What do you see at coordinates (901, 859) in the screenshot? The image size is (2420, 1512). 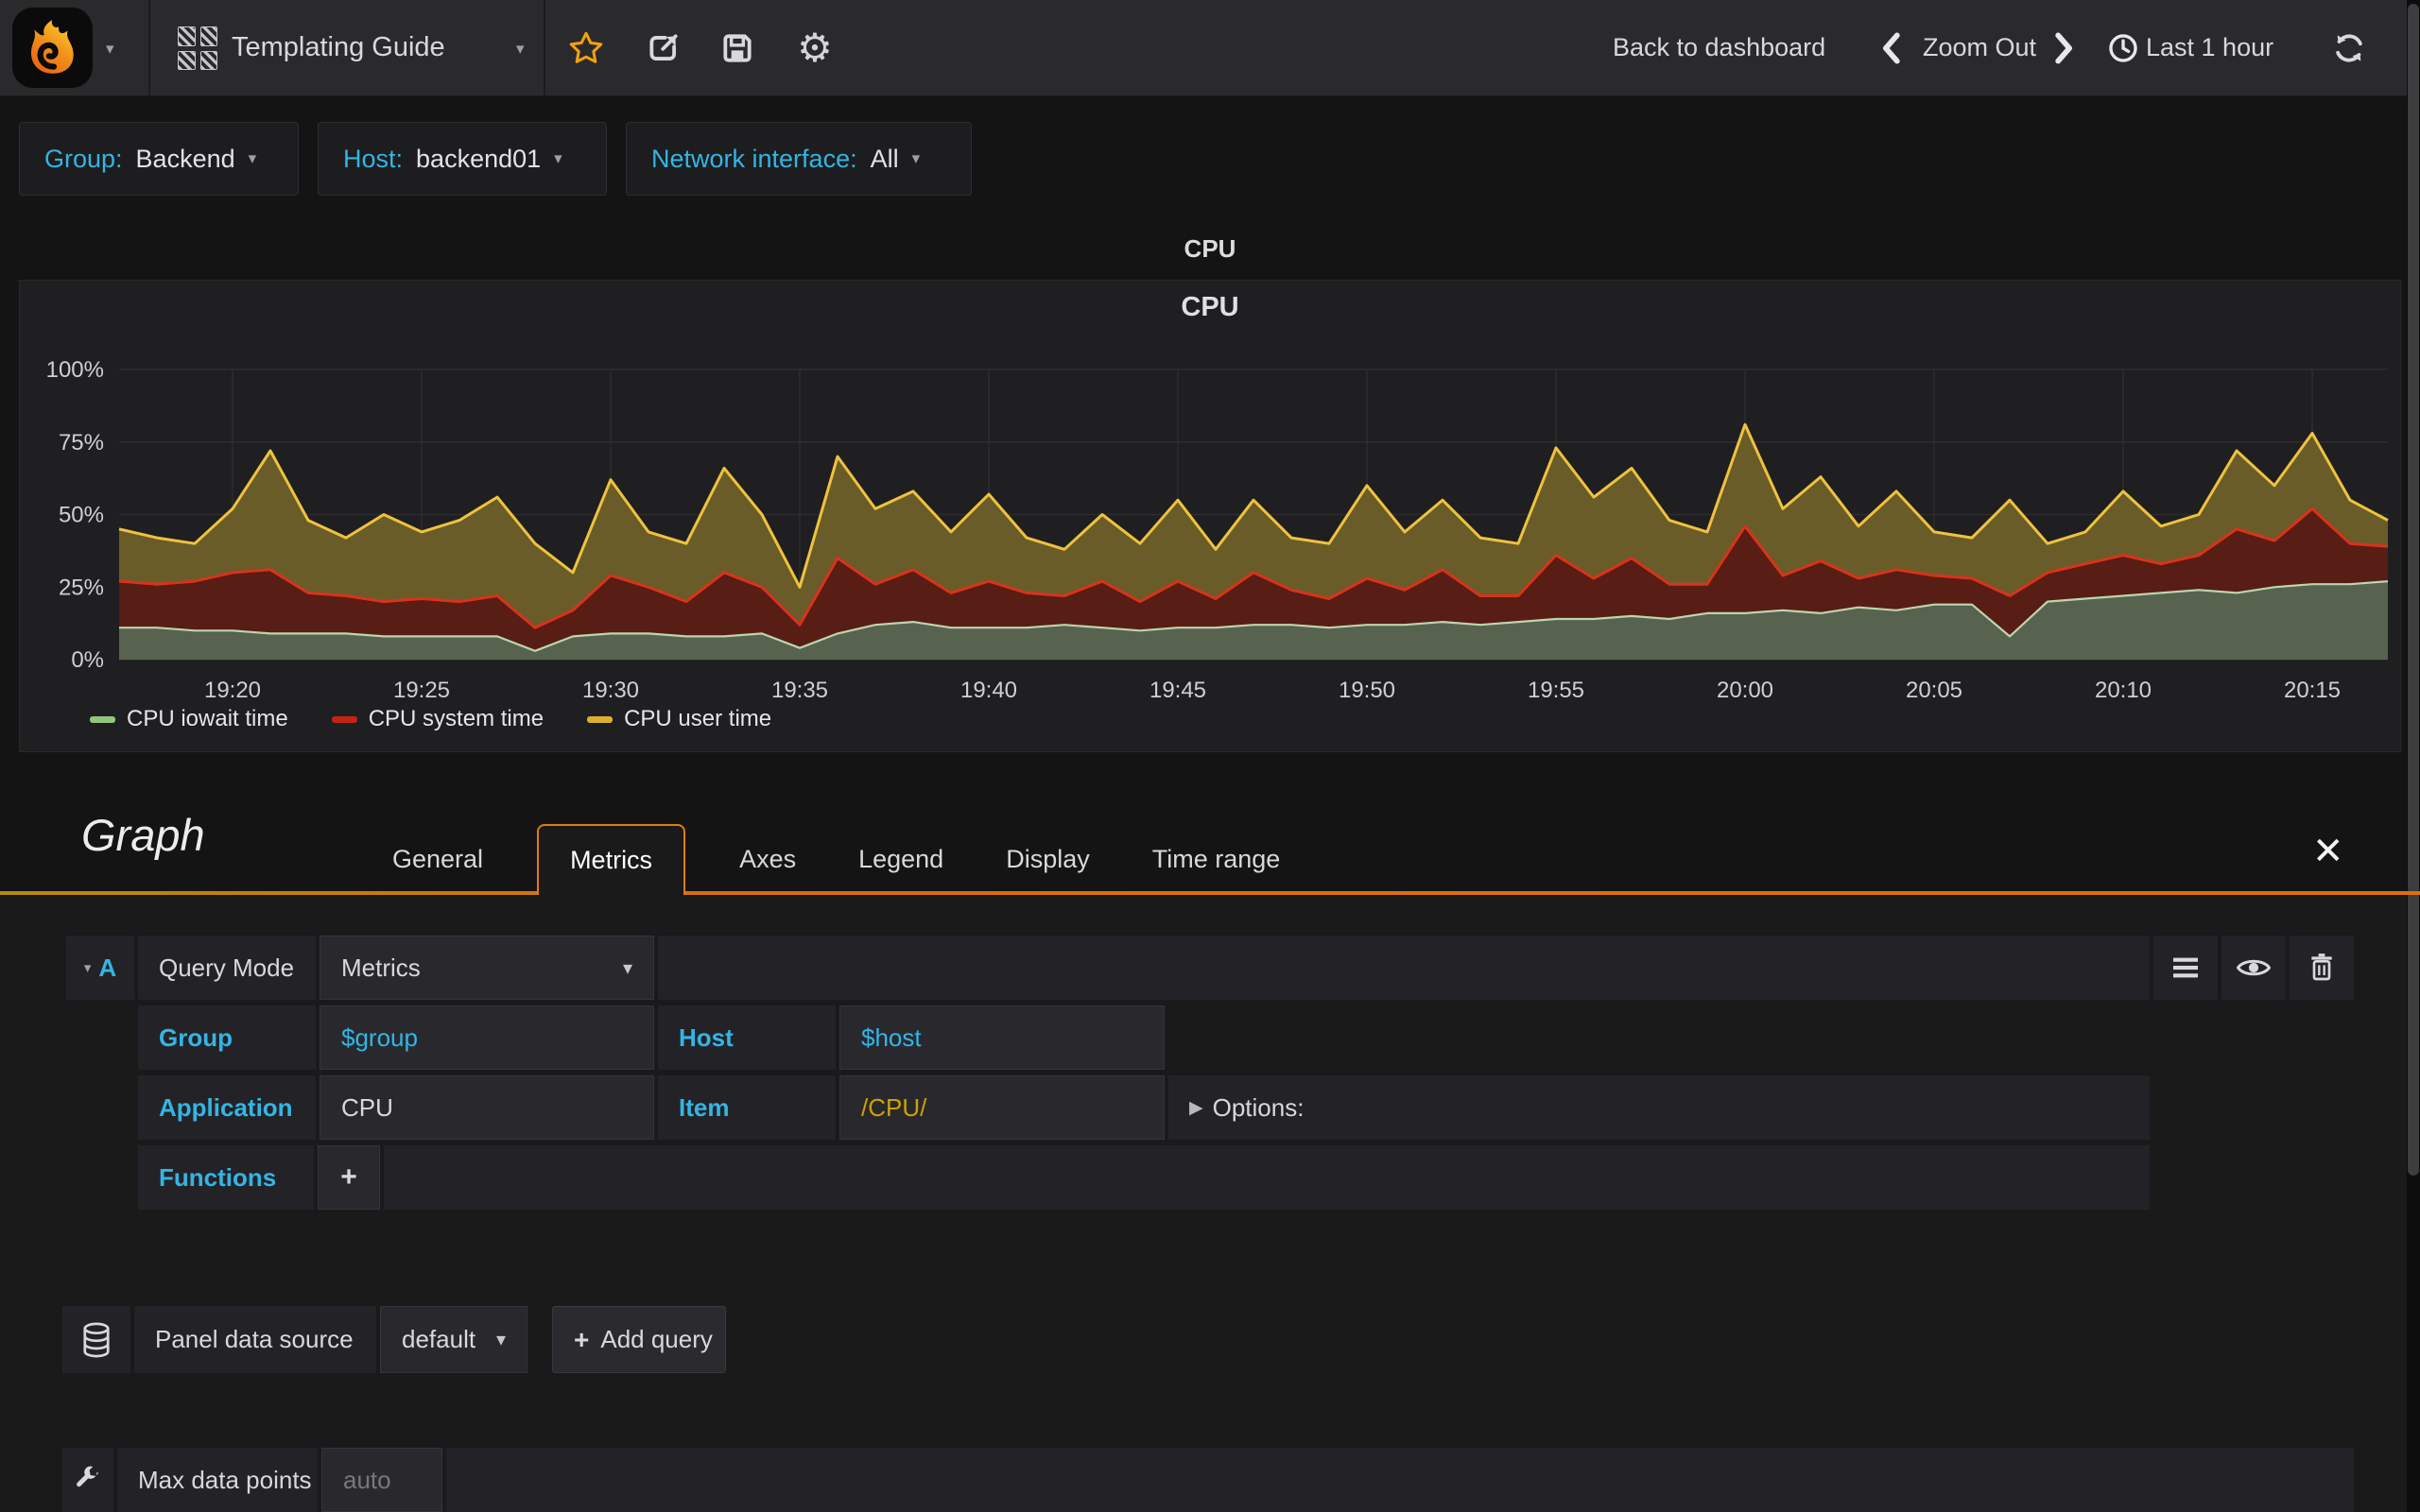 I see `tab-legend: Legend` at bounding box center [901, 859].